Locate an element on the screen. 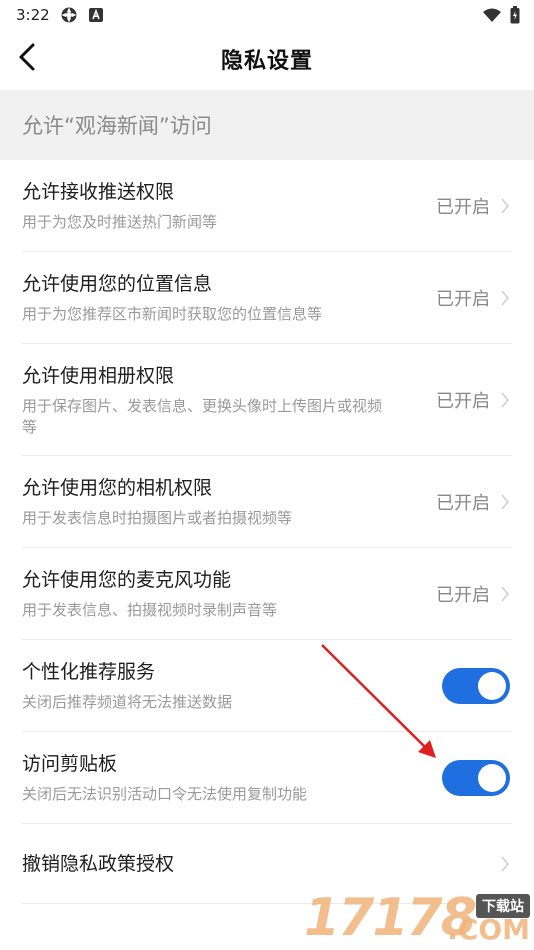 Image resolution: width=534 pixels, height=950 pixels. row-desc: 用于为您推荐区市新闻时获取您的位置信息等 is located at coordinates (172, 314).